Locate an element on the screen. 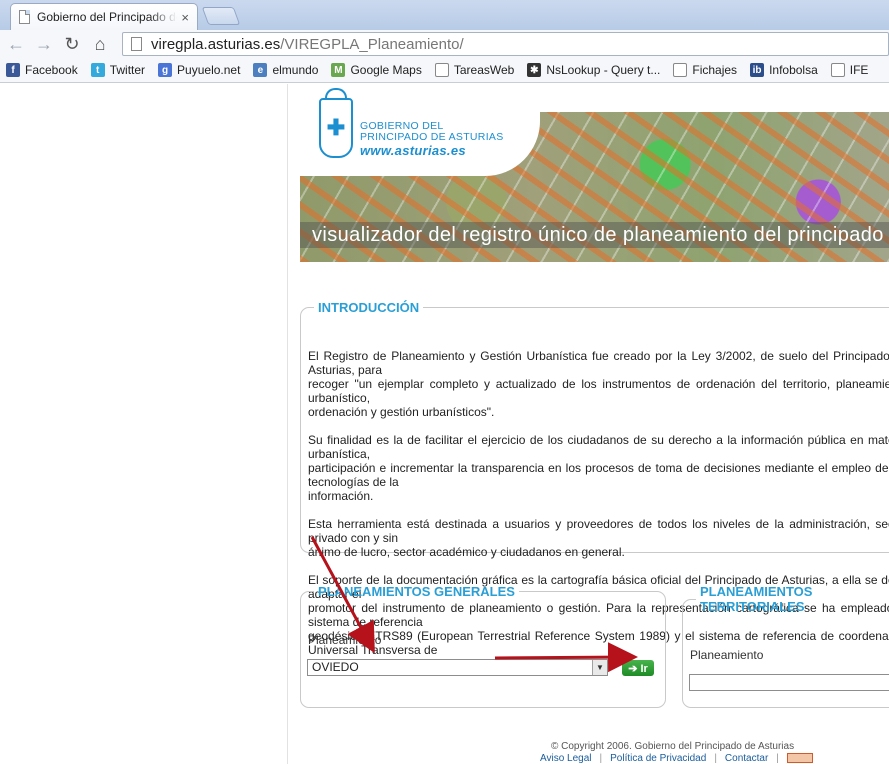 This screenshot has width=889, height=764. url-path: /VIREGPLA_Planeamiento/ is located at coordinates (372, 44).